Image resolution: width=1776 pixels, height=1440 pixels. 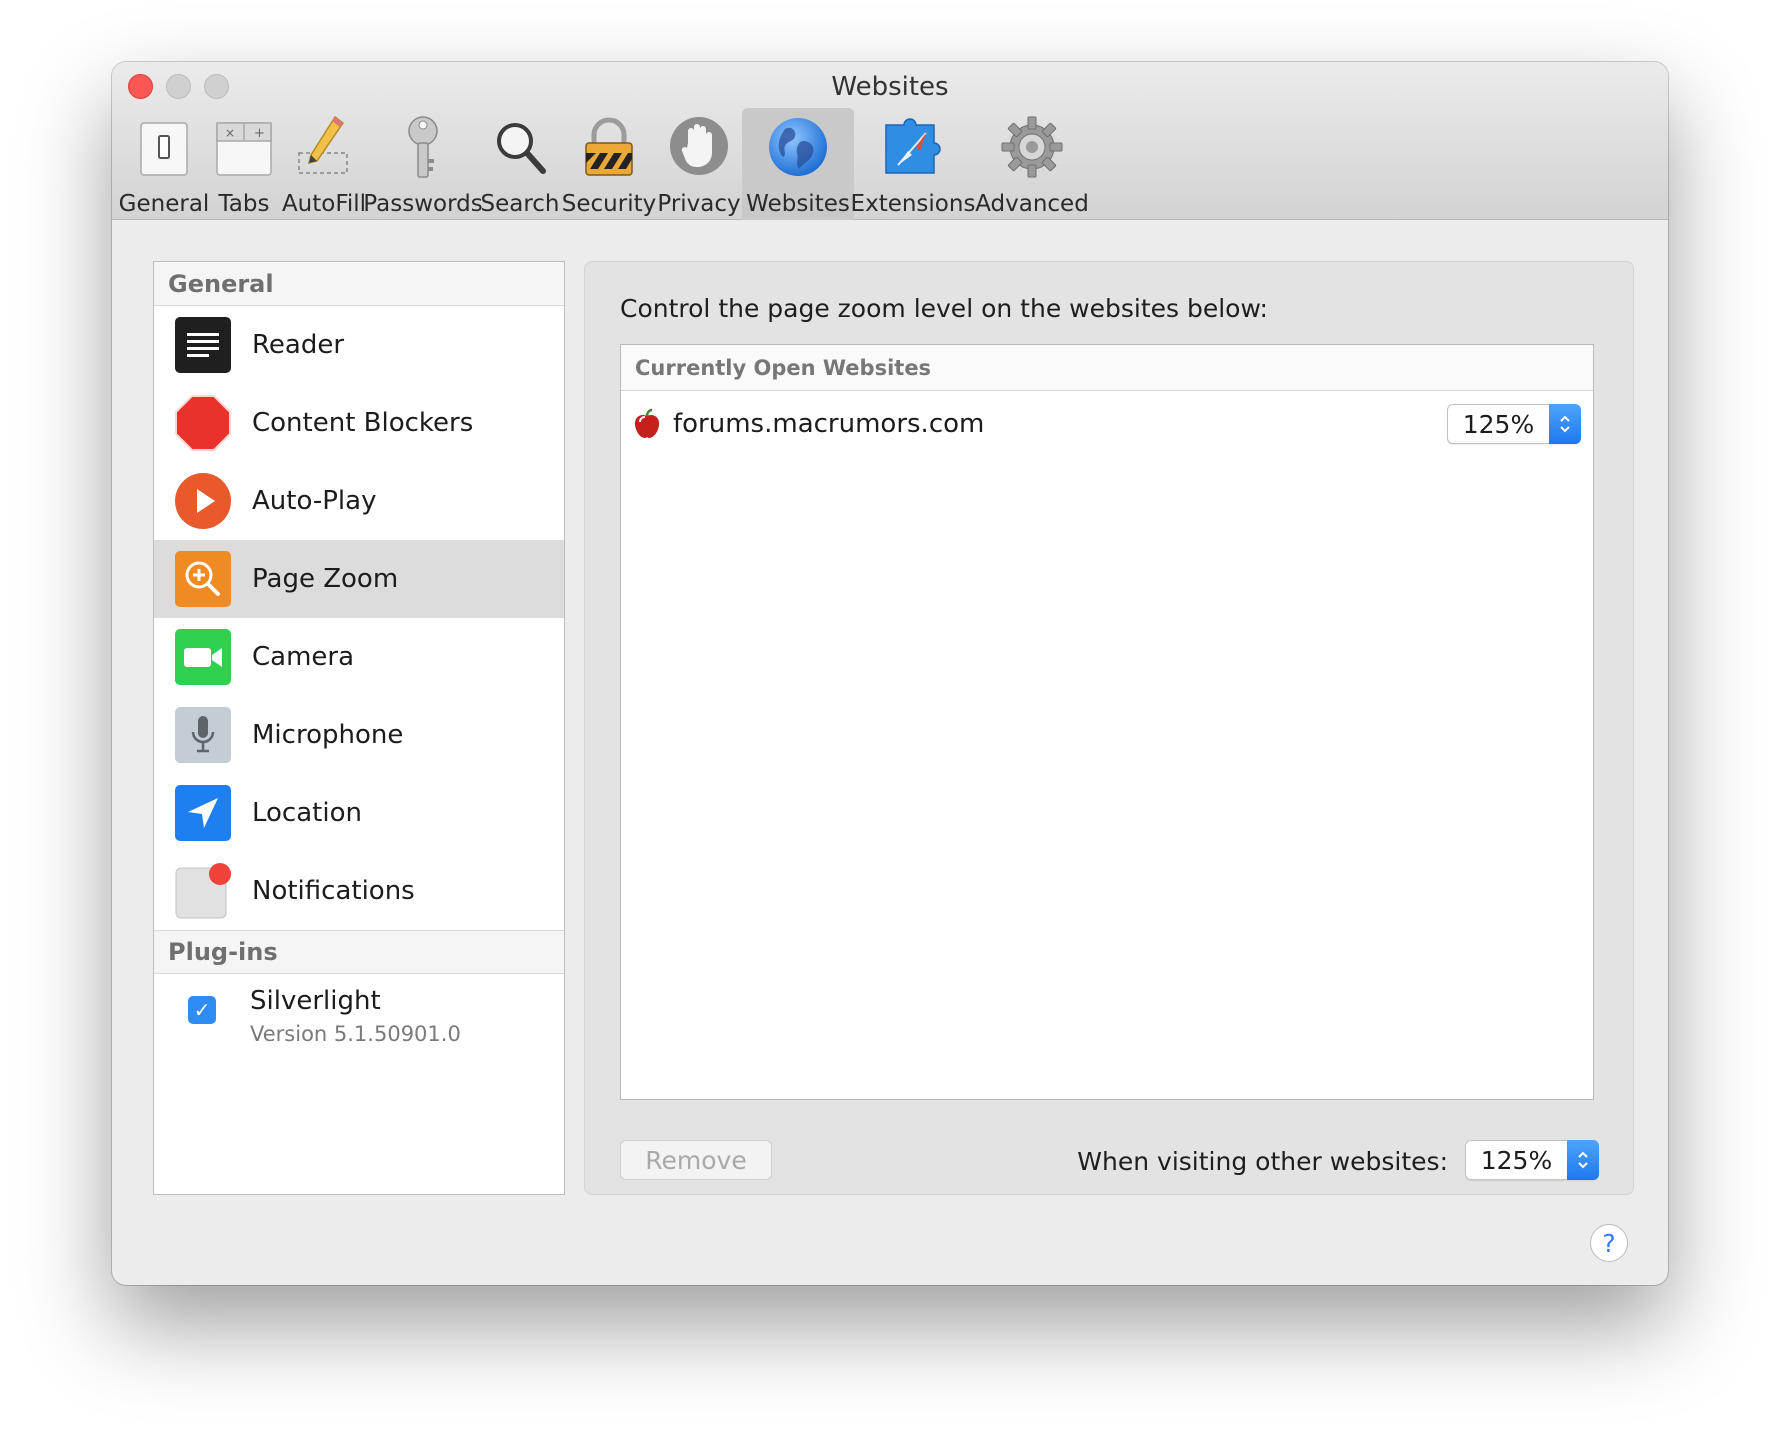 I want to click on sidebar-item-page-zoom: Page Zoom, so click(x=359, y=579).